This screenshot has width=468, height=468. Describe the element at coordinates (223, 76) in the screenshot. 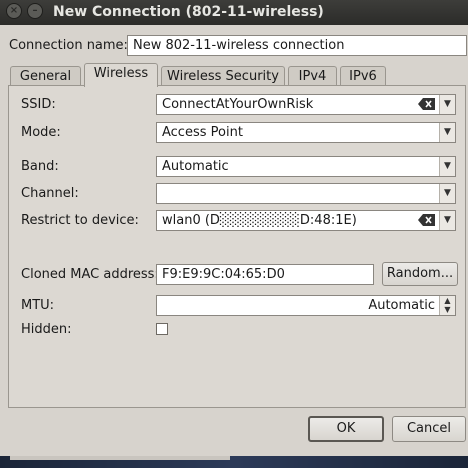

I see `tab-wireless-security: Wireless Security` at that location.